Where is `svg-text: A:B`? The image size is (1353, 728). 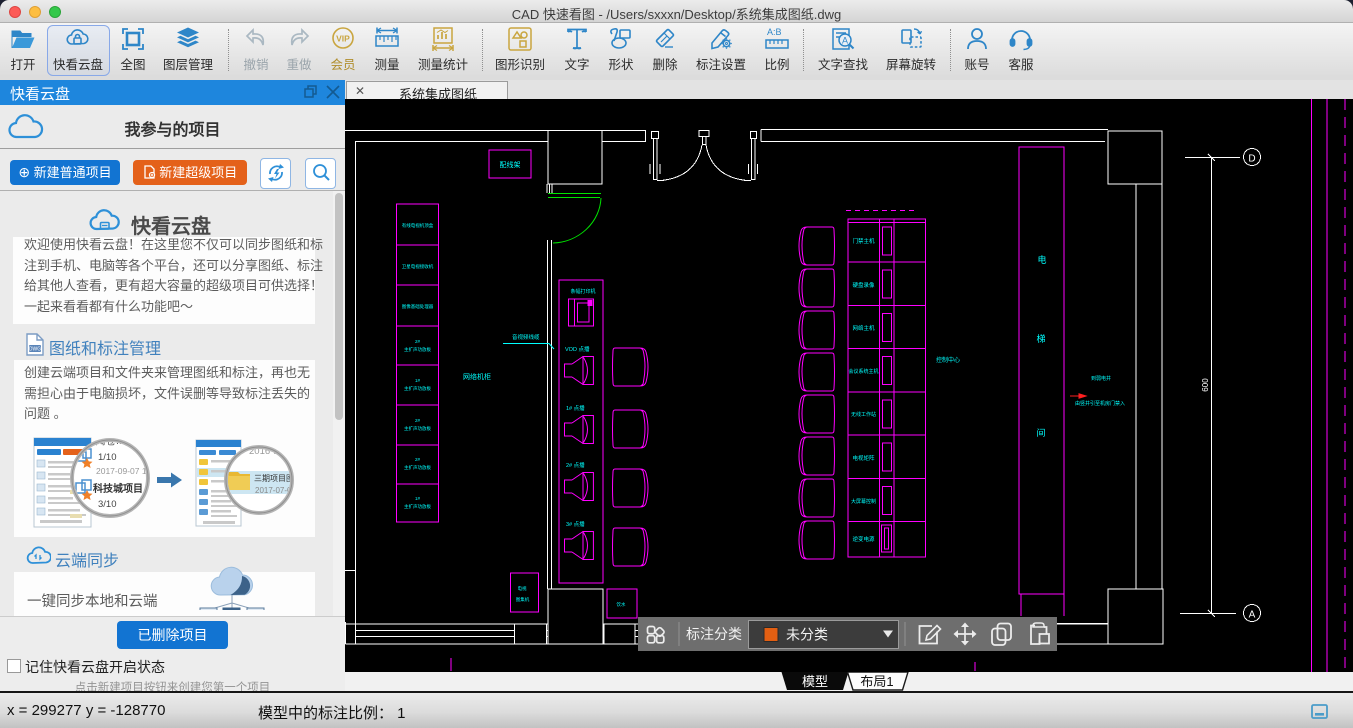
svg-text: A:B is located at coordinates (774, 32).